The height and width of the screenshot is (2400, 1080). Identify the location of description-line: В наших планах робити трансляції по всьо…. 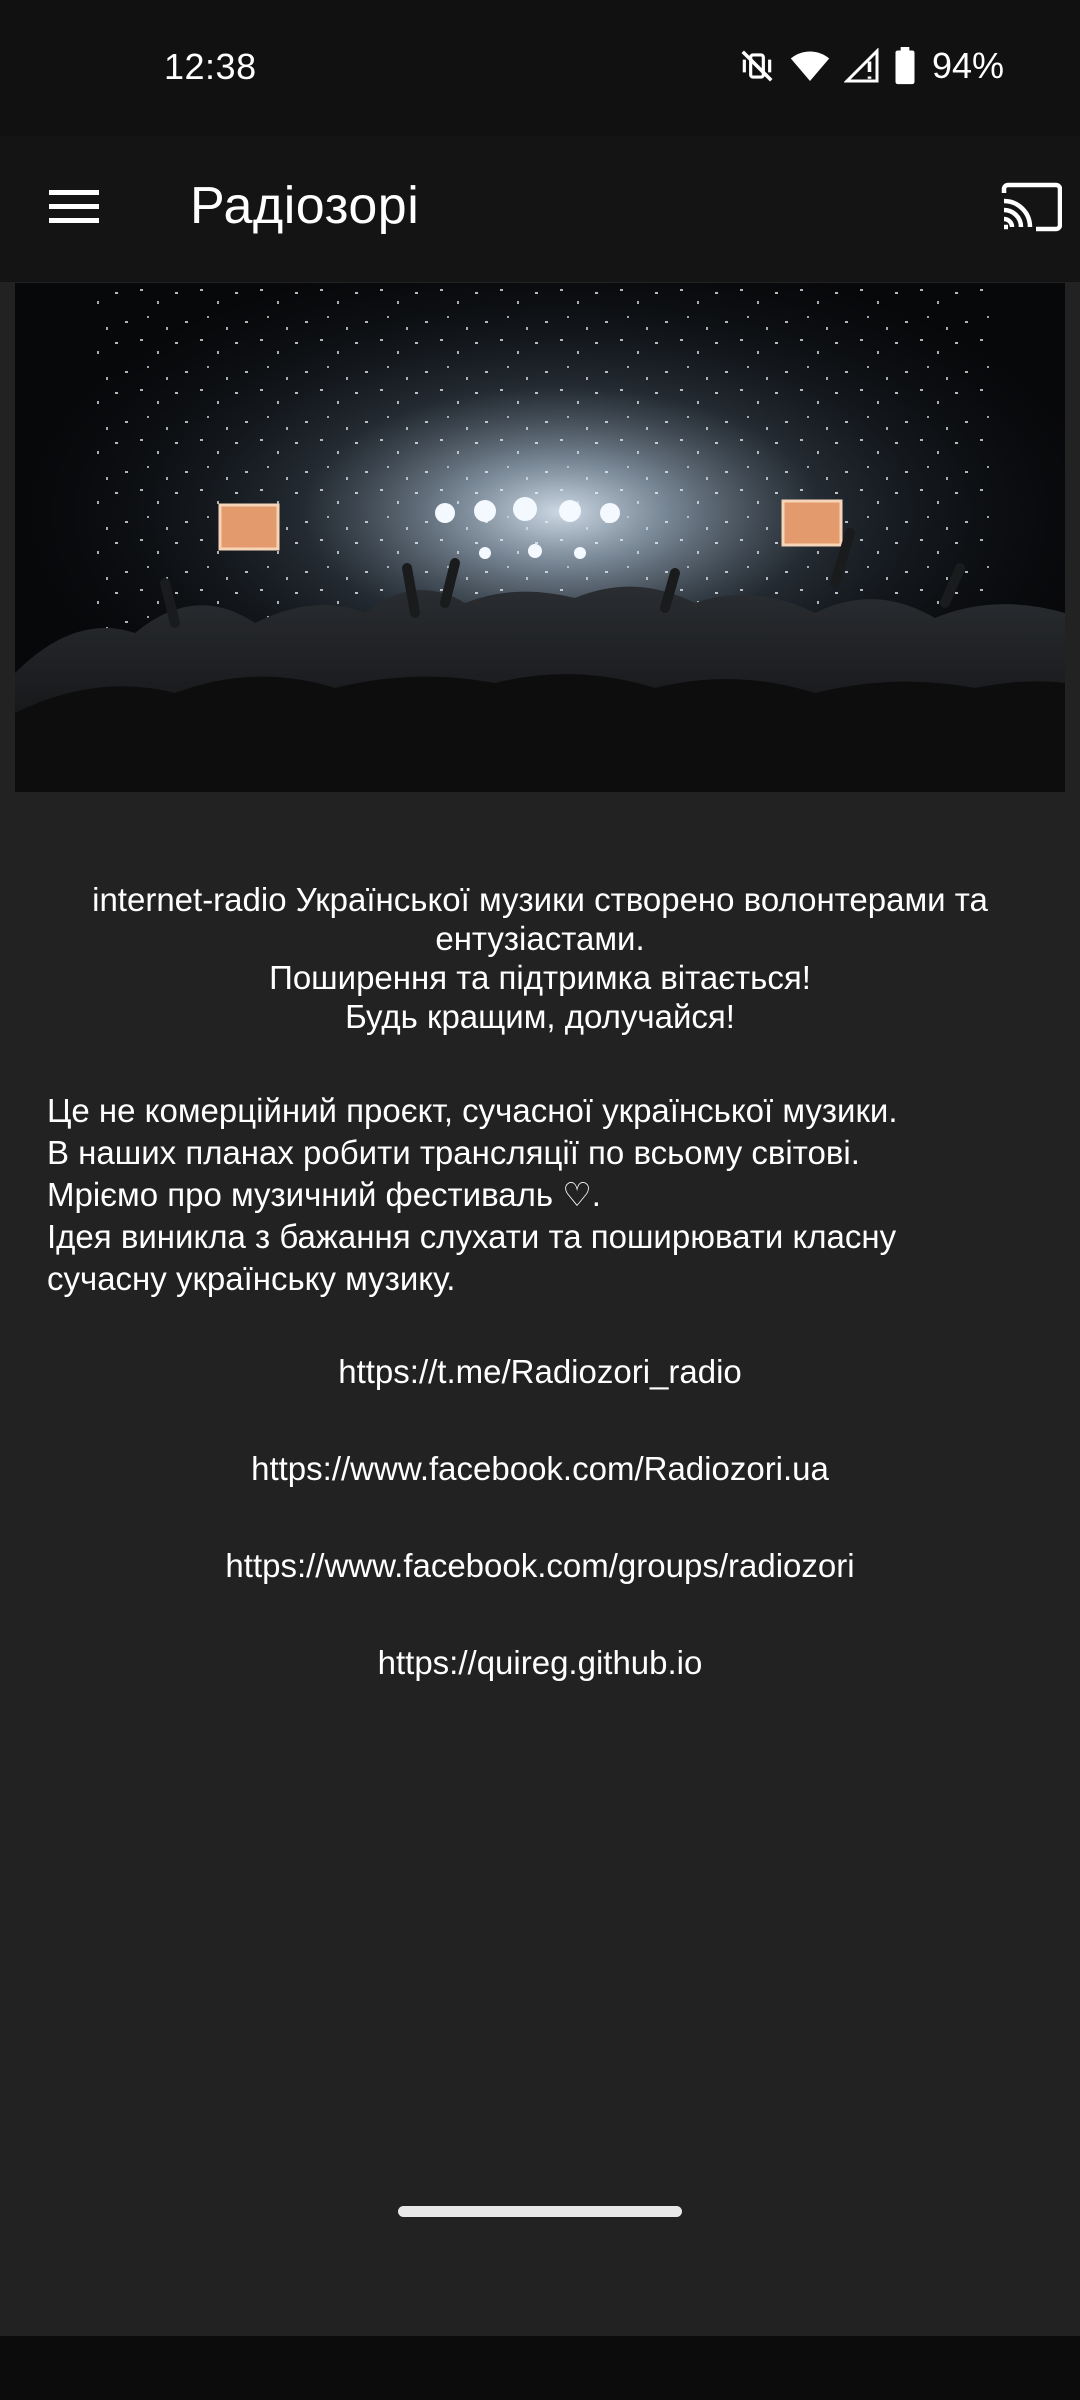
(453, 1152).